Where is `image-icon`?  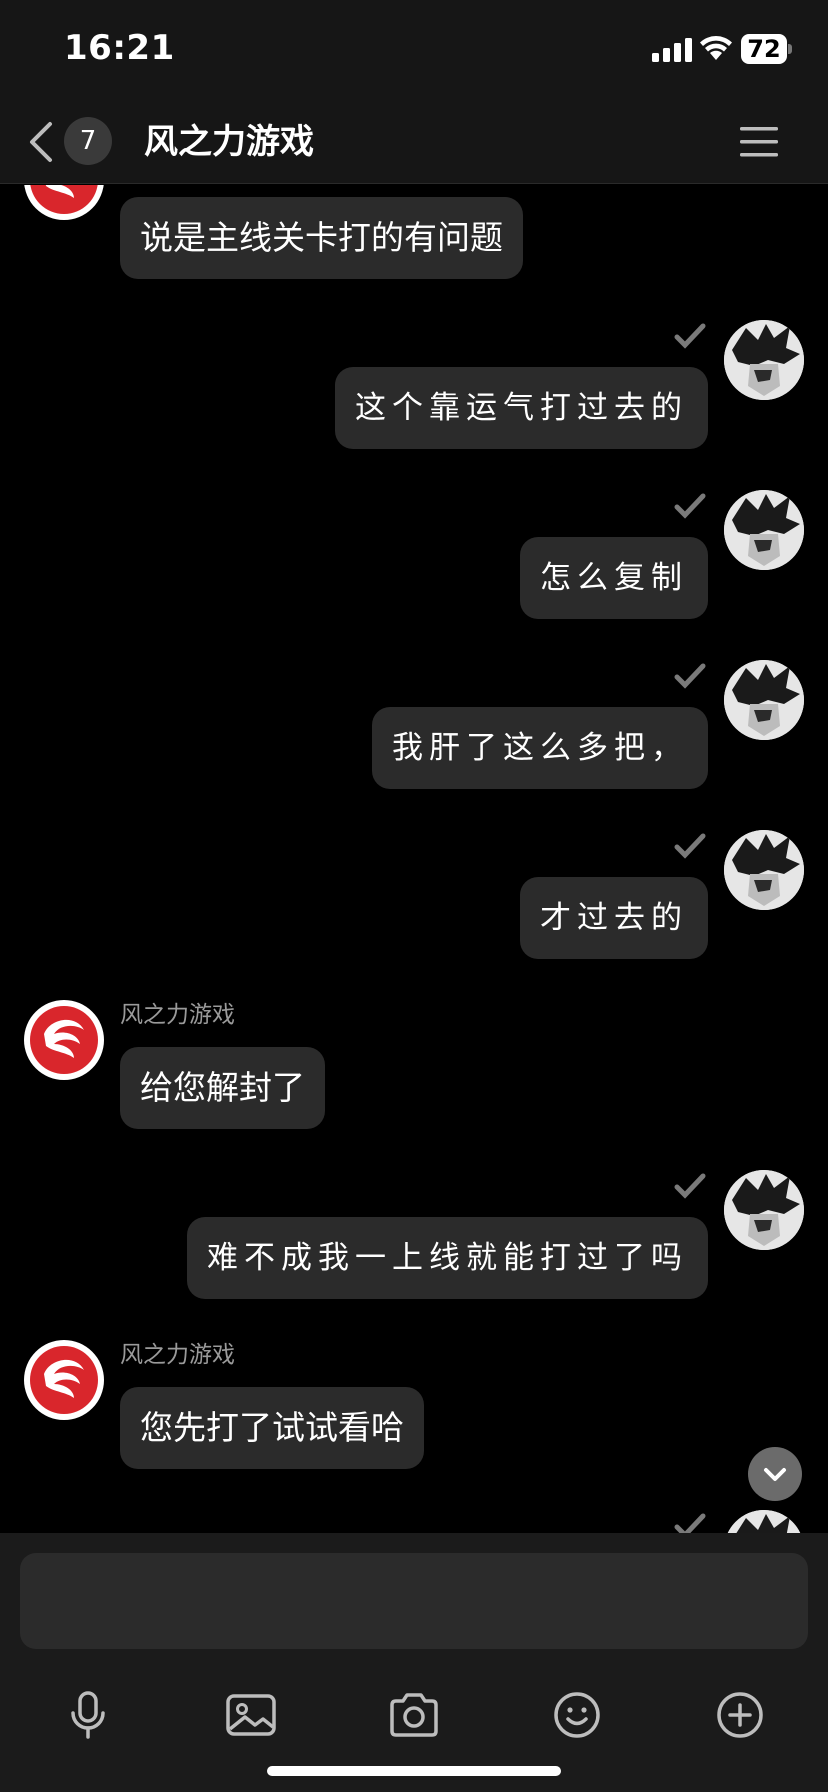
image-icon is located at coordinates (251, 1715).